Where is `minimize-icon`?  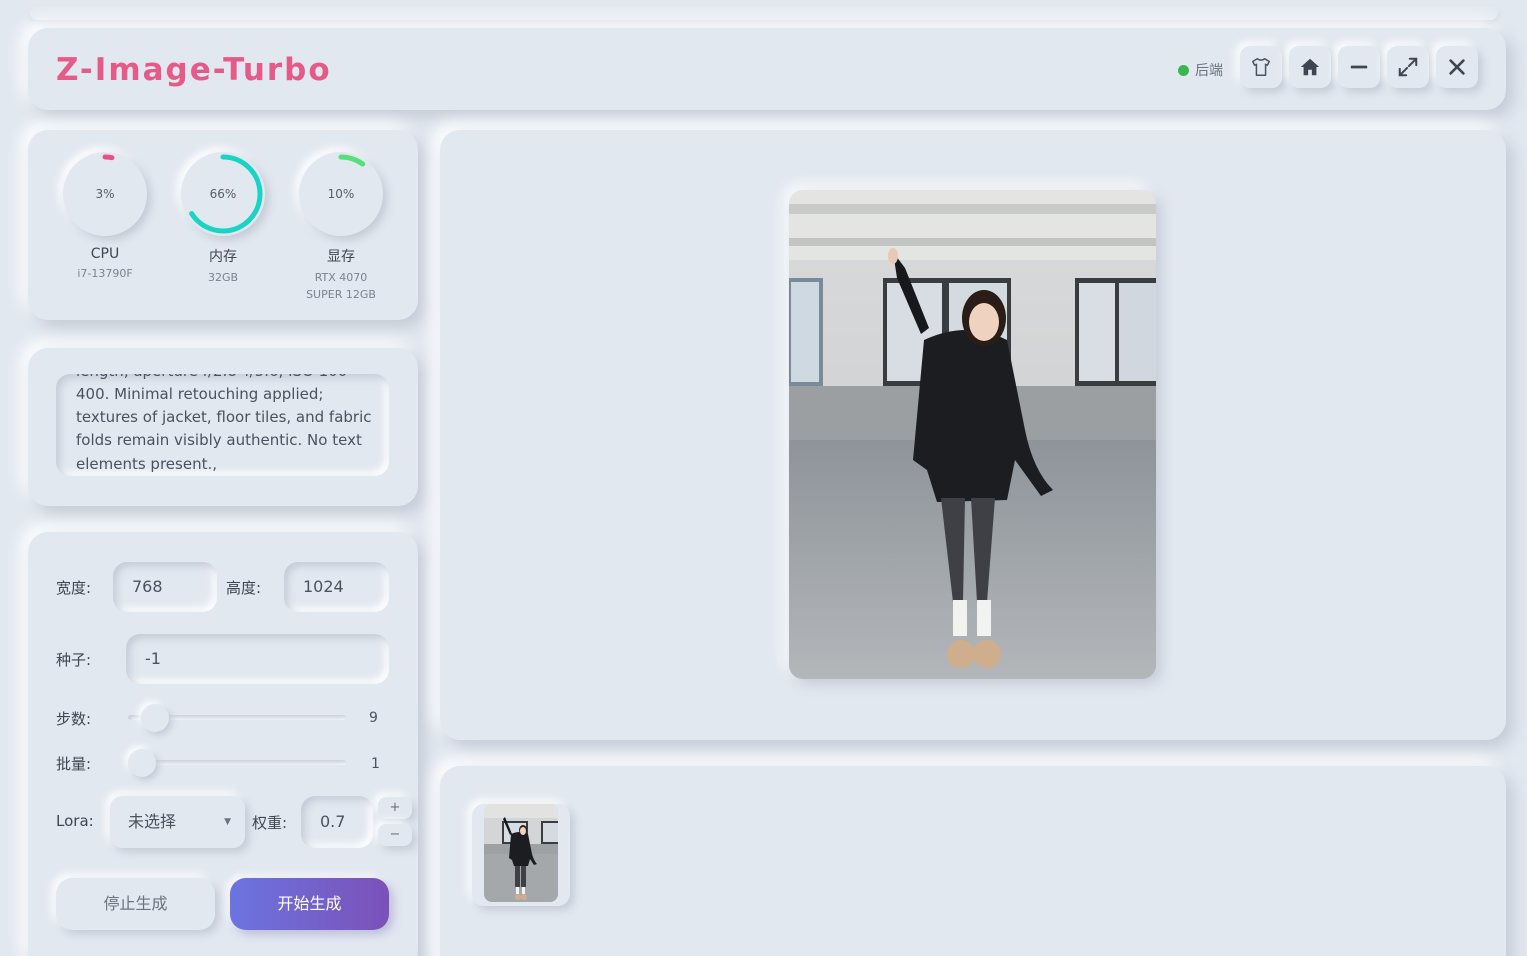 minimize-icon is located at coordinates (1359, 67).